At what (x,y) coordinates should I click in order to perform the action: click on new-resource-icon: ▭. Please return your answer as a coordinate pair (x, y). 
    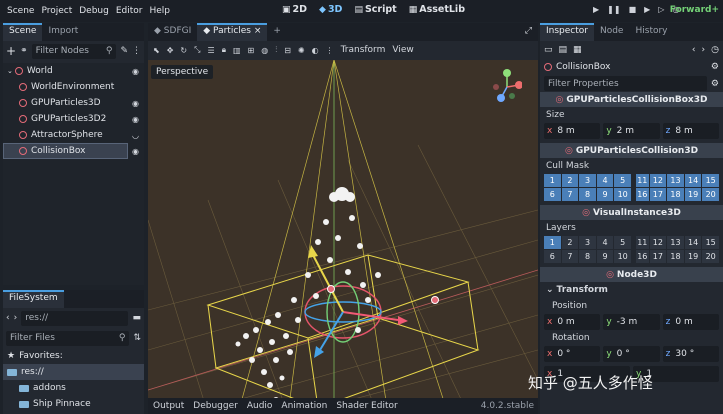
    Looking at the image, I should click on (548, 50).